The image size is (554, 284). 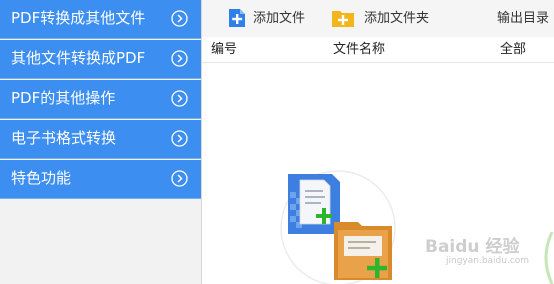 What do you see at coordinates (359, 49) in the screenshot?
I see `column-header-filename: 文件名称` at bounding box center [359, 49].